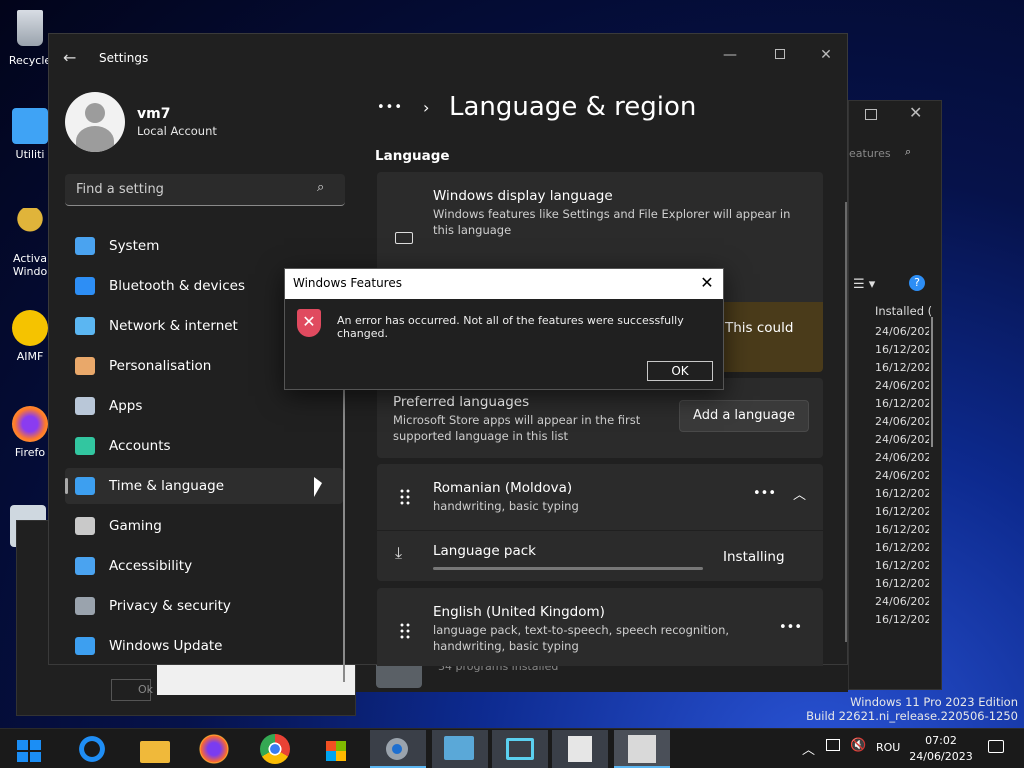 The image size is (1024, 768). I want to click on notifications-icon, so click(996, 746).